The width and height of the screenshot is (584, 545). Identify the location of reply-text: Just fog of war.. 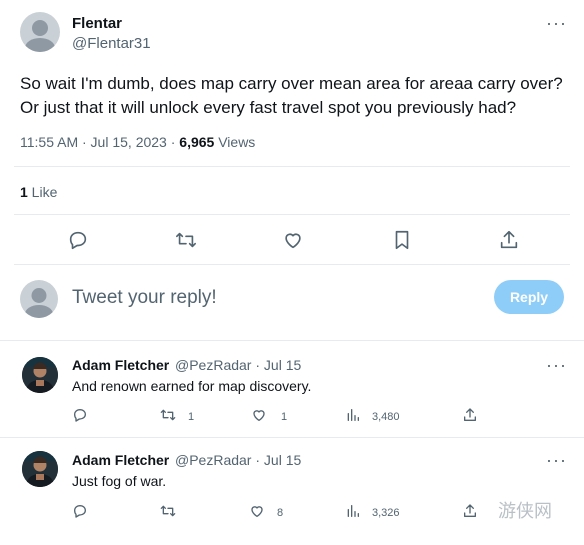
(119, 481).